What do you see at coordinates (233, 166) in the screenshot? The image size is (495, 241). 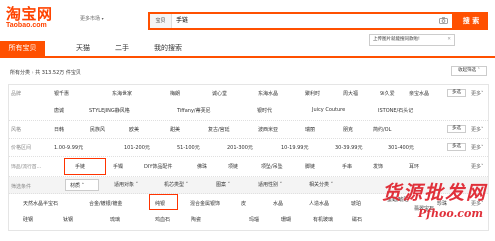 I see `category-option: 项链` at bounding box center [233, 166].